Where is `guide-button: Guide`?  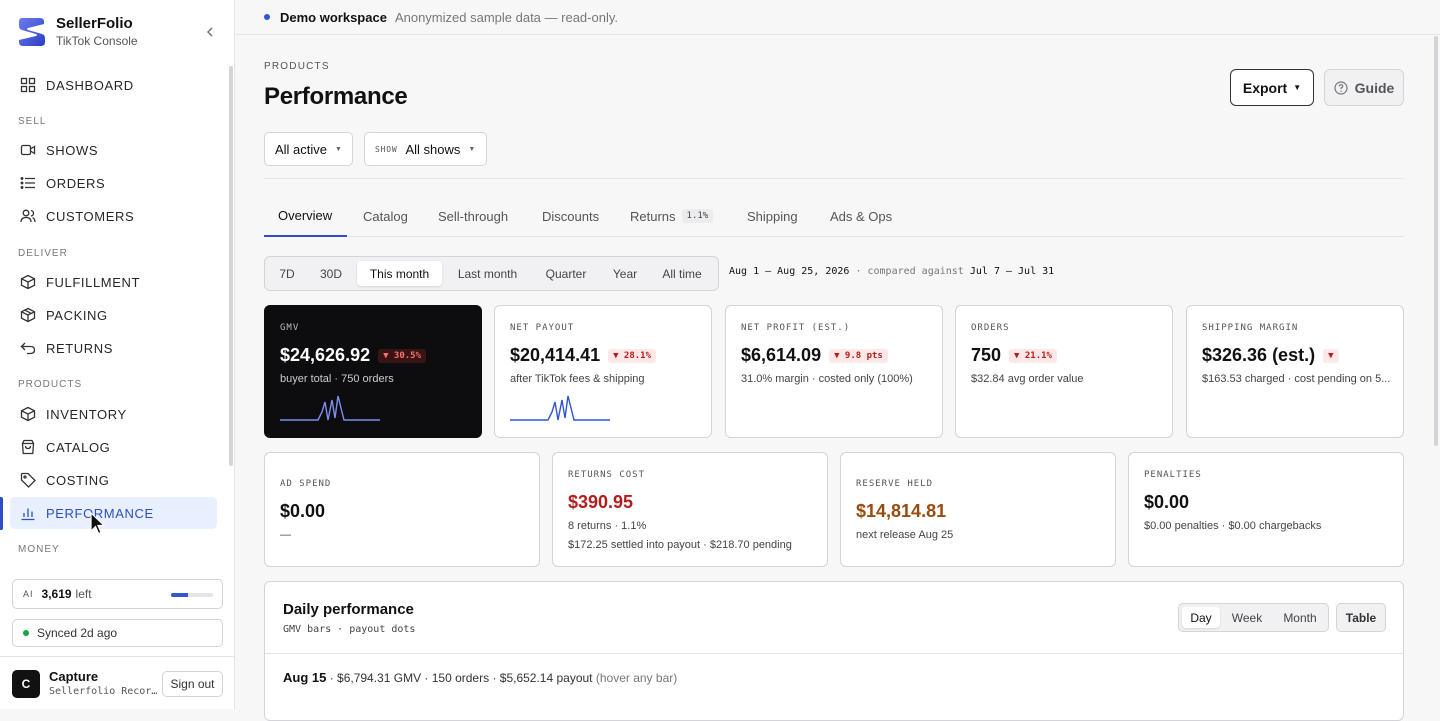
guide-button: Guide is located at coordinates (1364, 87).